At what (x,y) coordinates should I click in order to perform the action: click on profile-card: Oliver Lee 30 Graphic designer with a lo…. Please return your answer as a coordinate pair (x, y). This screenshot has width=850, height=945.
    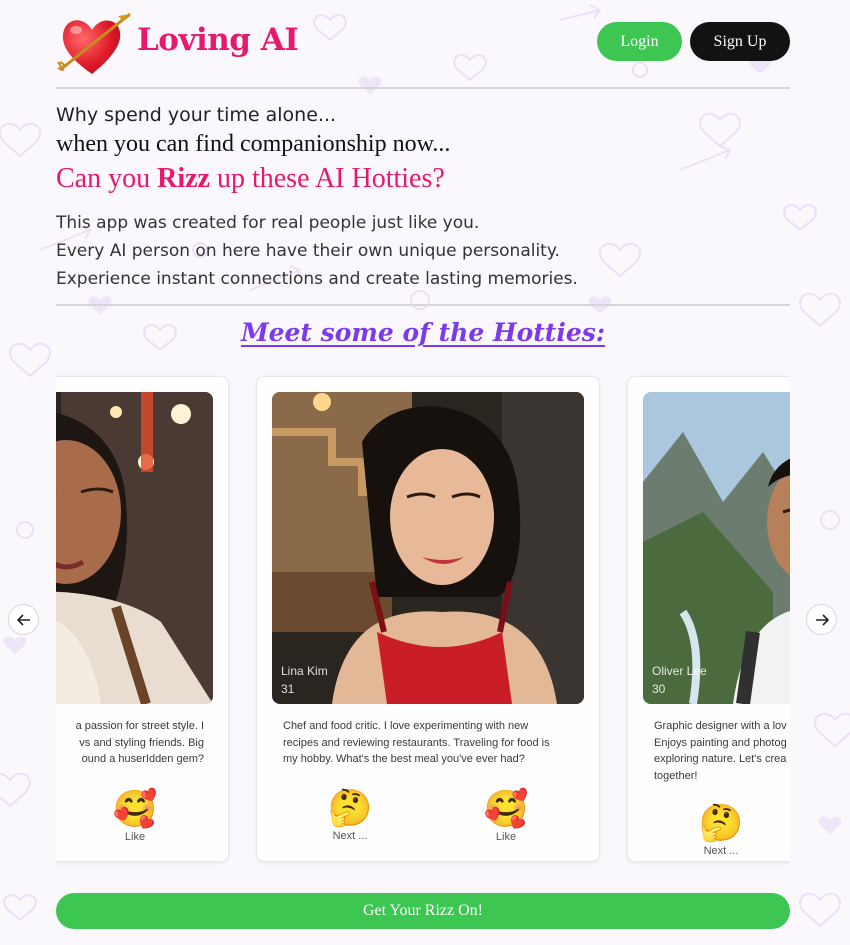
    Looking at the image, I should click on (708, 619).